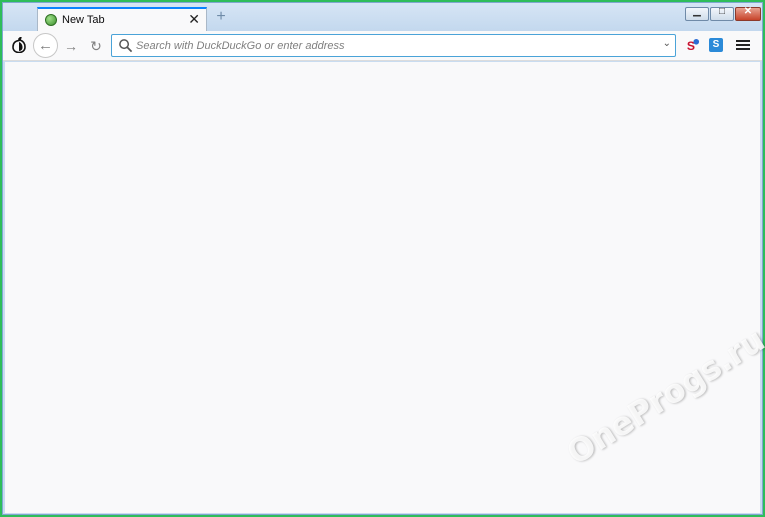 The image size is (765, 517). I want to click on hamburger-menu-icon, so click(743, 45).